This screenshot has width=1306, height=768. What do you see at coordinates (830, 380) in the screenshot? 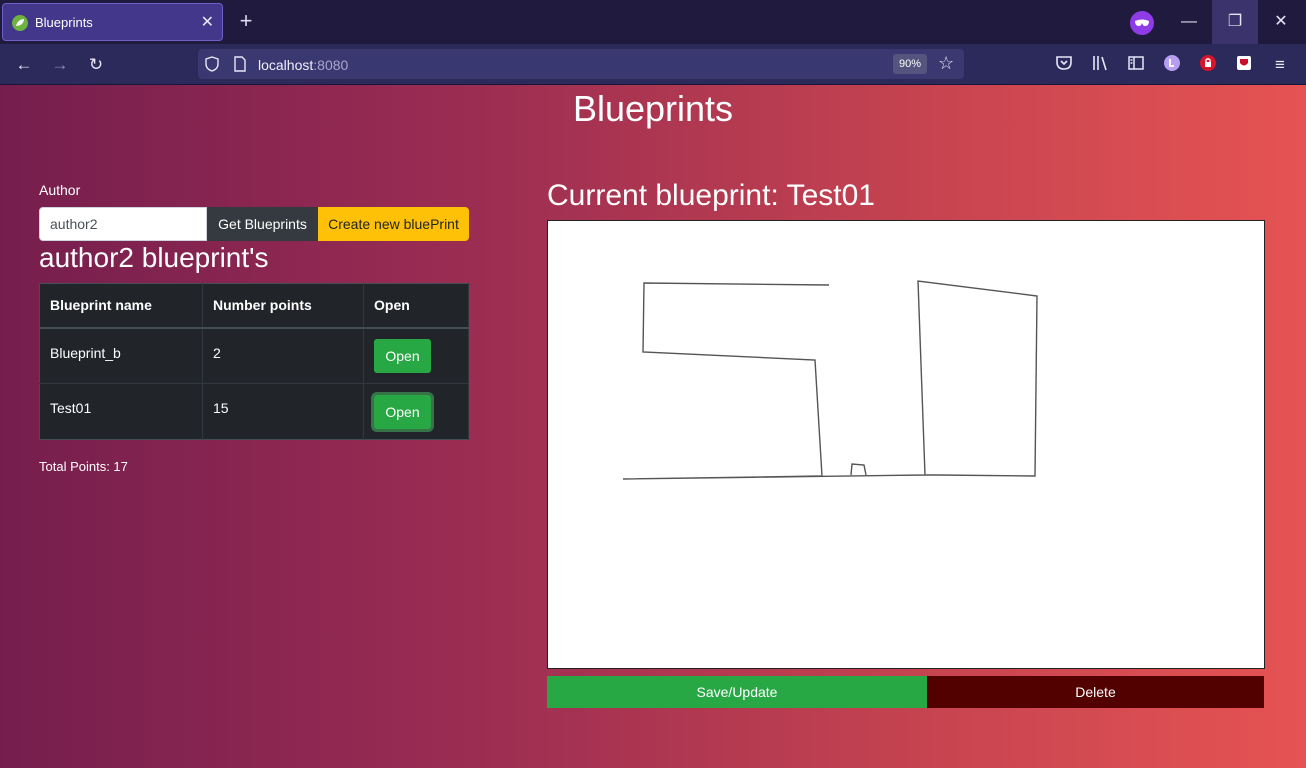
I see `blueprint-drawing` at bounding box center [830, 380].